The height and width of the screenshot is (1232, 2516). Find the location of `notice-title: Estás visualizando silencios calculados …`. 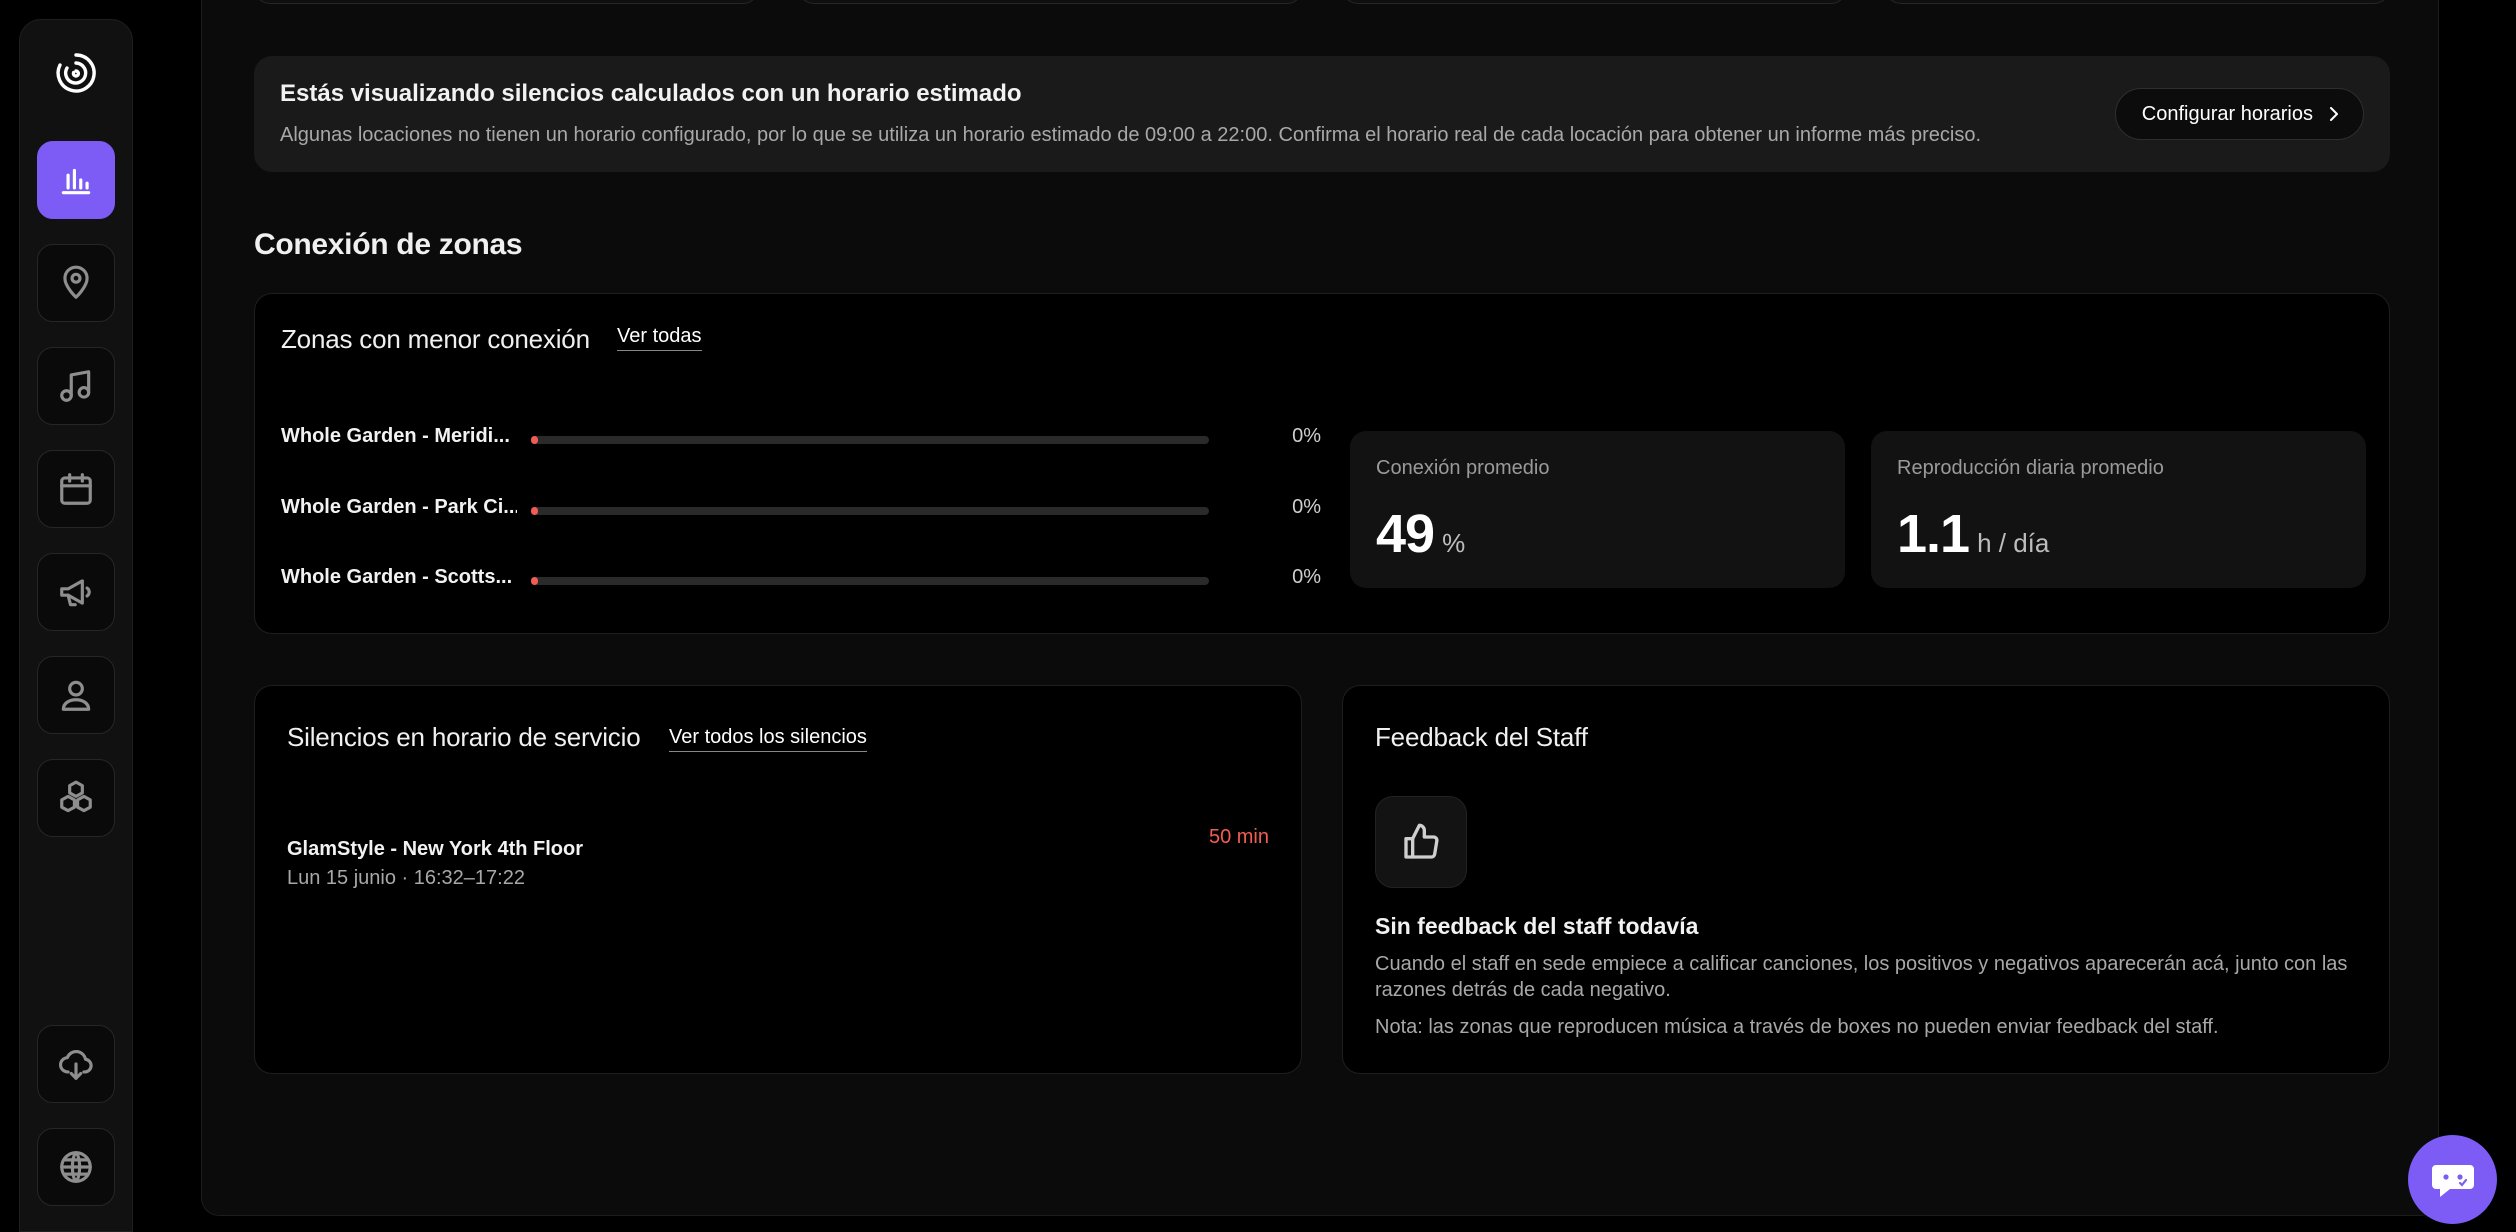

notice-title: Estás visualizando silencios calculados … is located at coordinates (651, 93).